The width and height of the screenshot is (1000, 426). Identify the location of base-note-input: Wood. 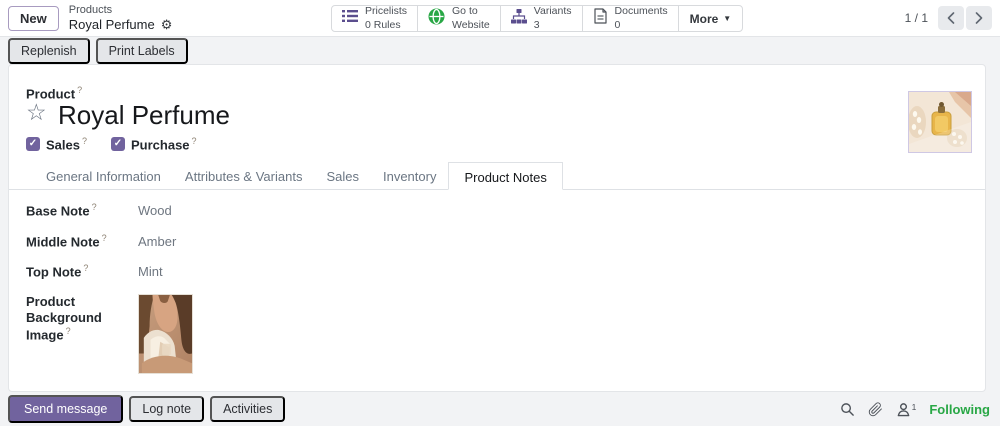
(155, 211).